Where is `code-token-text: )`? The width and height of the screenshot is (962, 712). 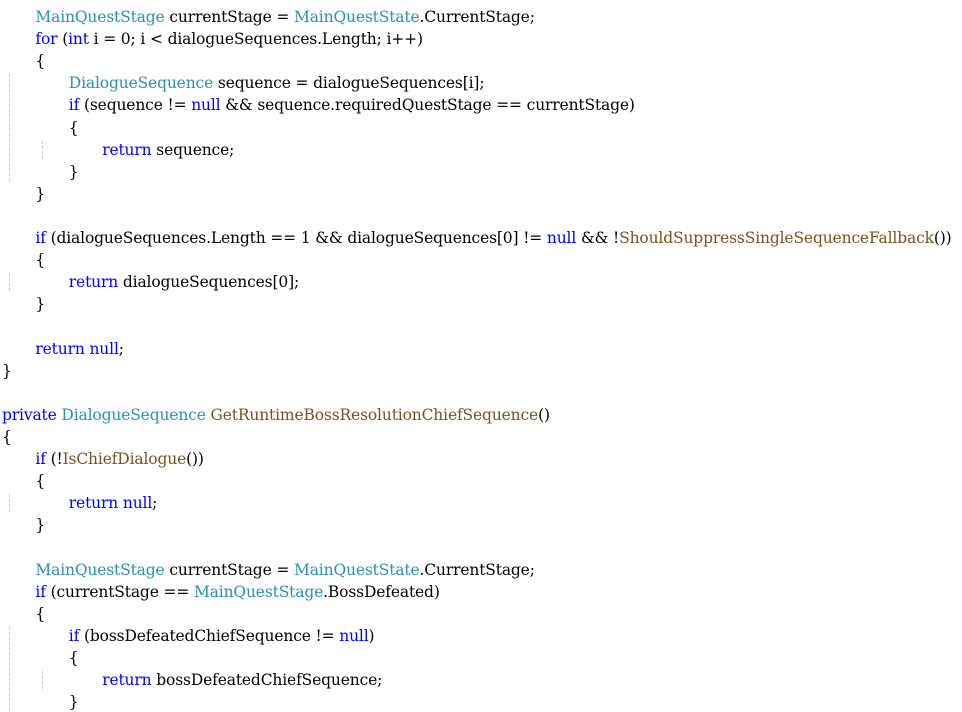 code-token-text: ) is located at coordinates (371, 635).